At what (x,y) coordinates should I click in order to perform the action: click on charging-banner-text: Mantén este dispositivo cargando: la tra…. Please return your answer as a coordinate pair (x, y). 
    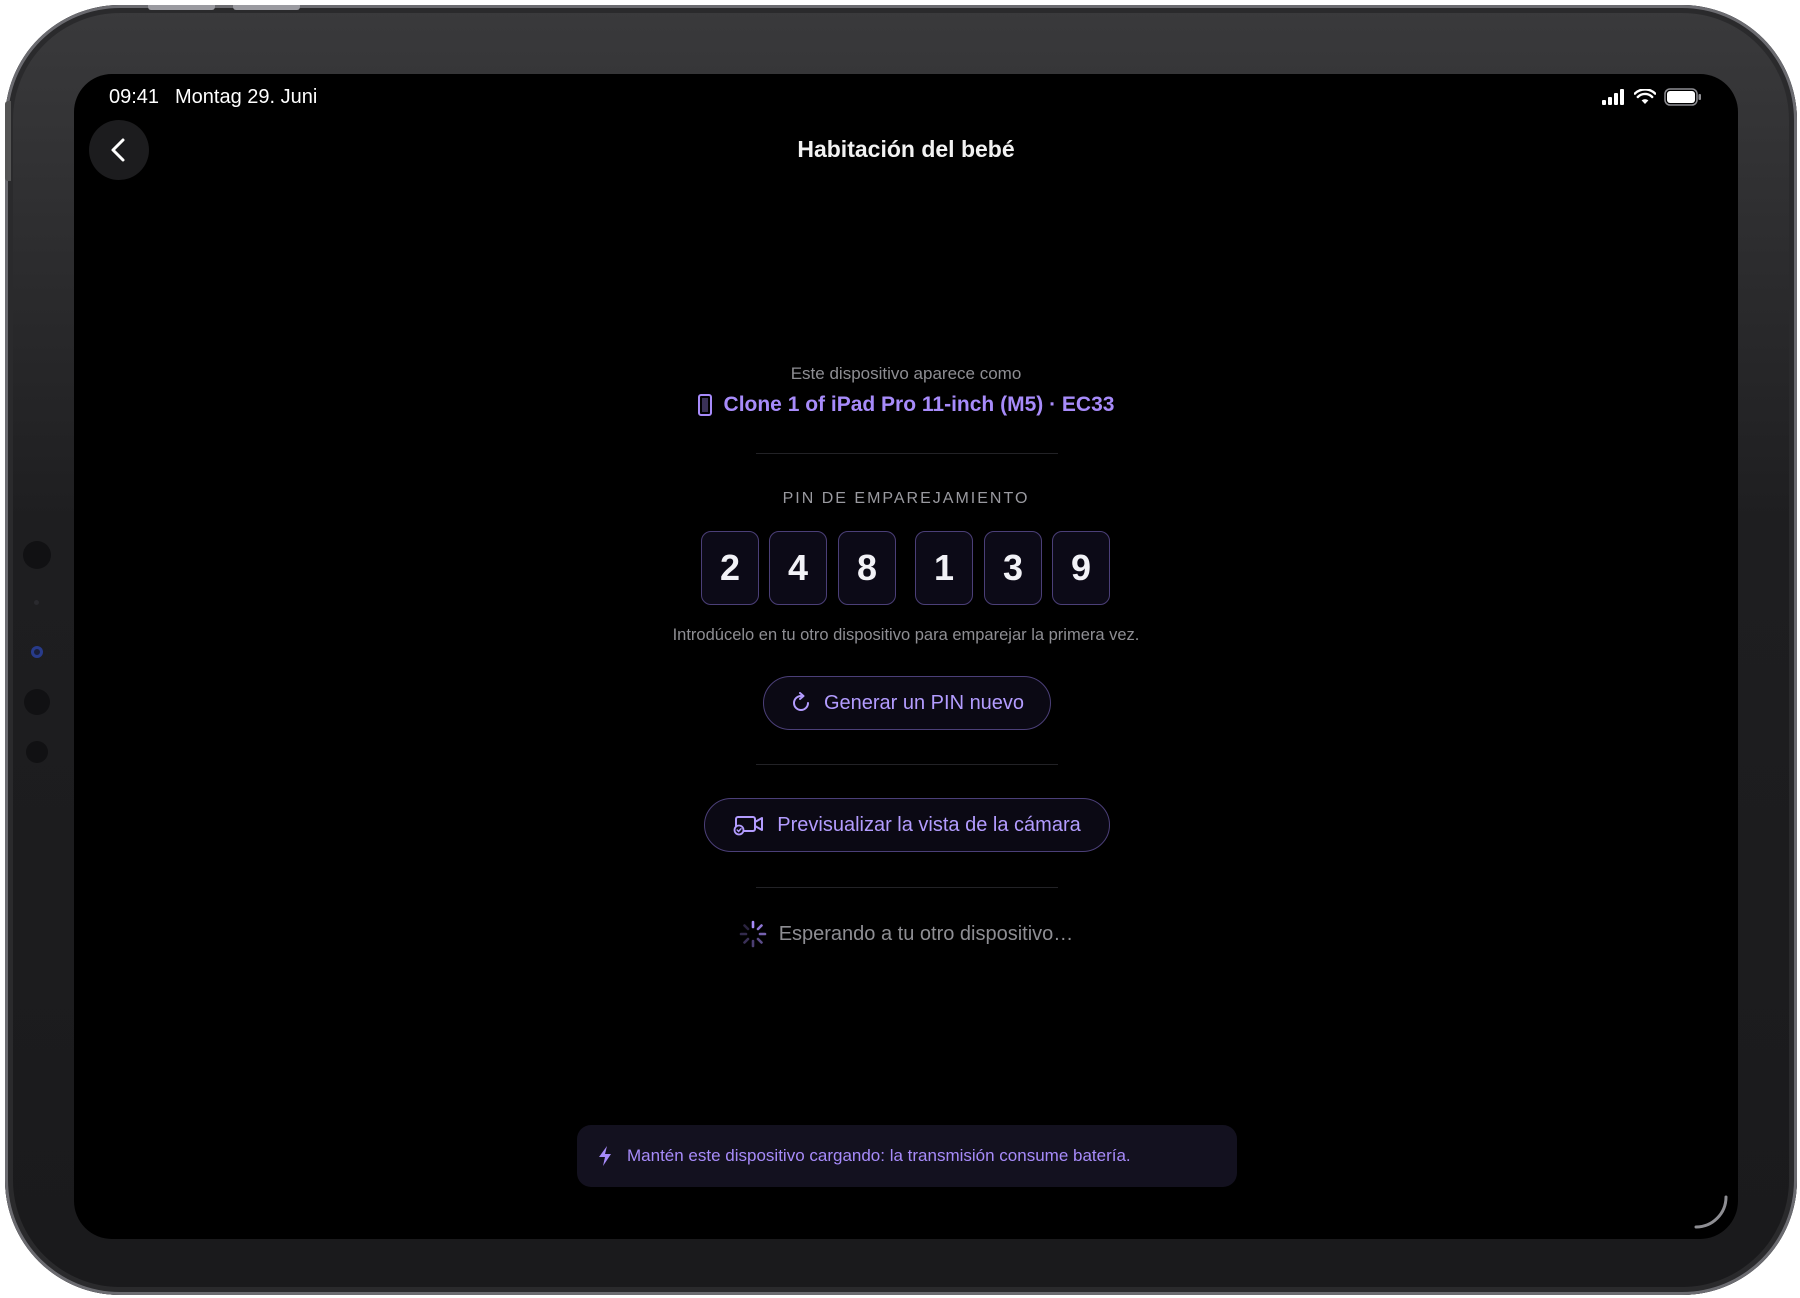
    Looking at the image, I should click on (879, 1155).